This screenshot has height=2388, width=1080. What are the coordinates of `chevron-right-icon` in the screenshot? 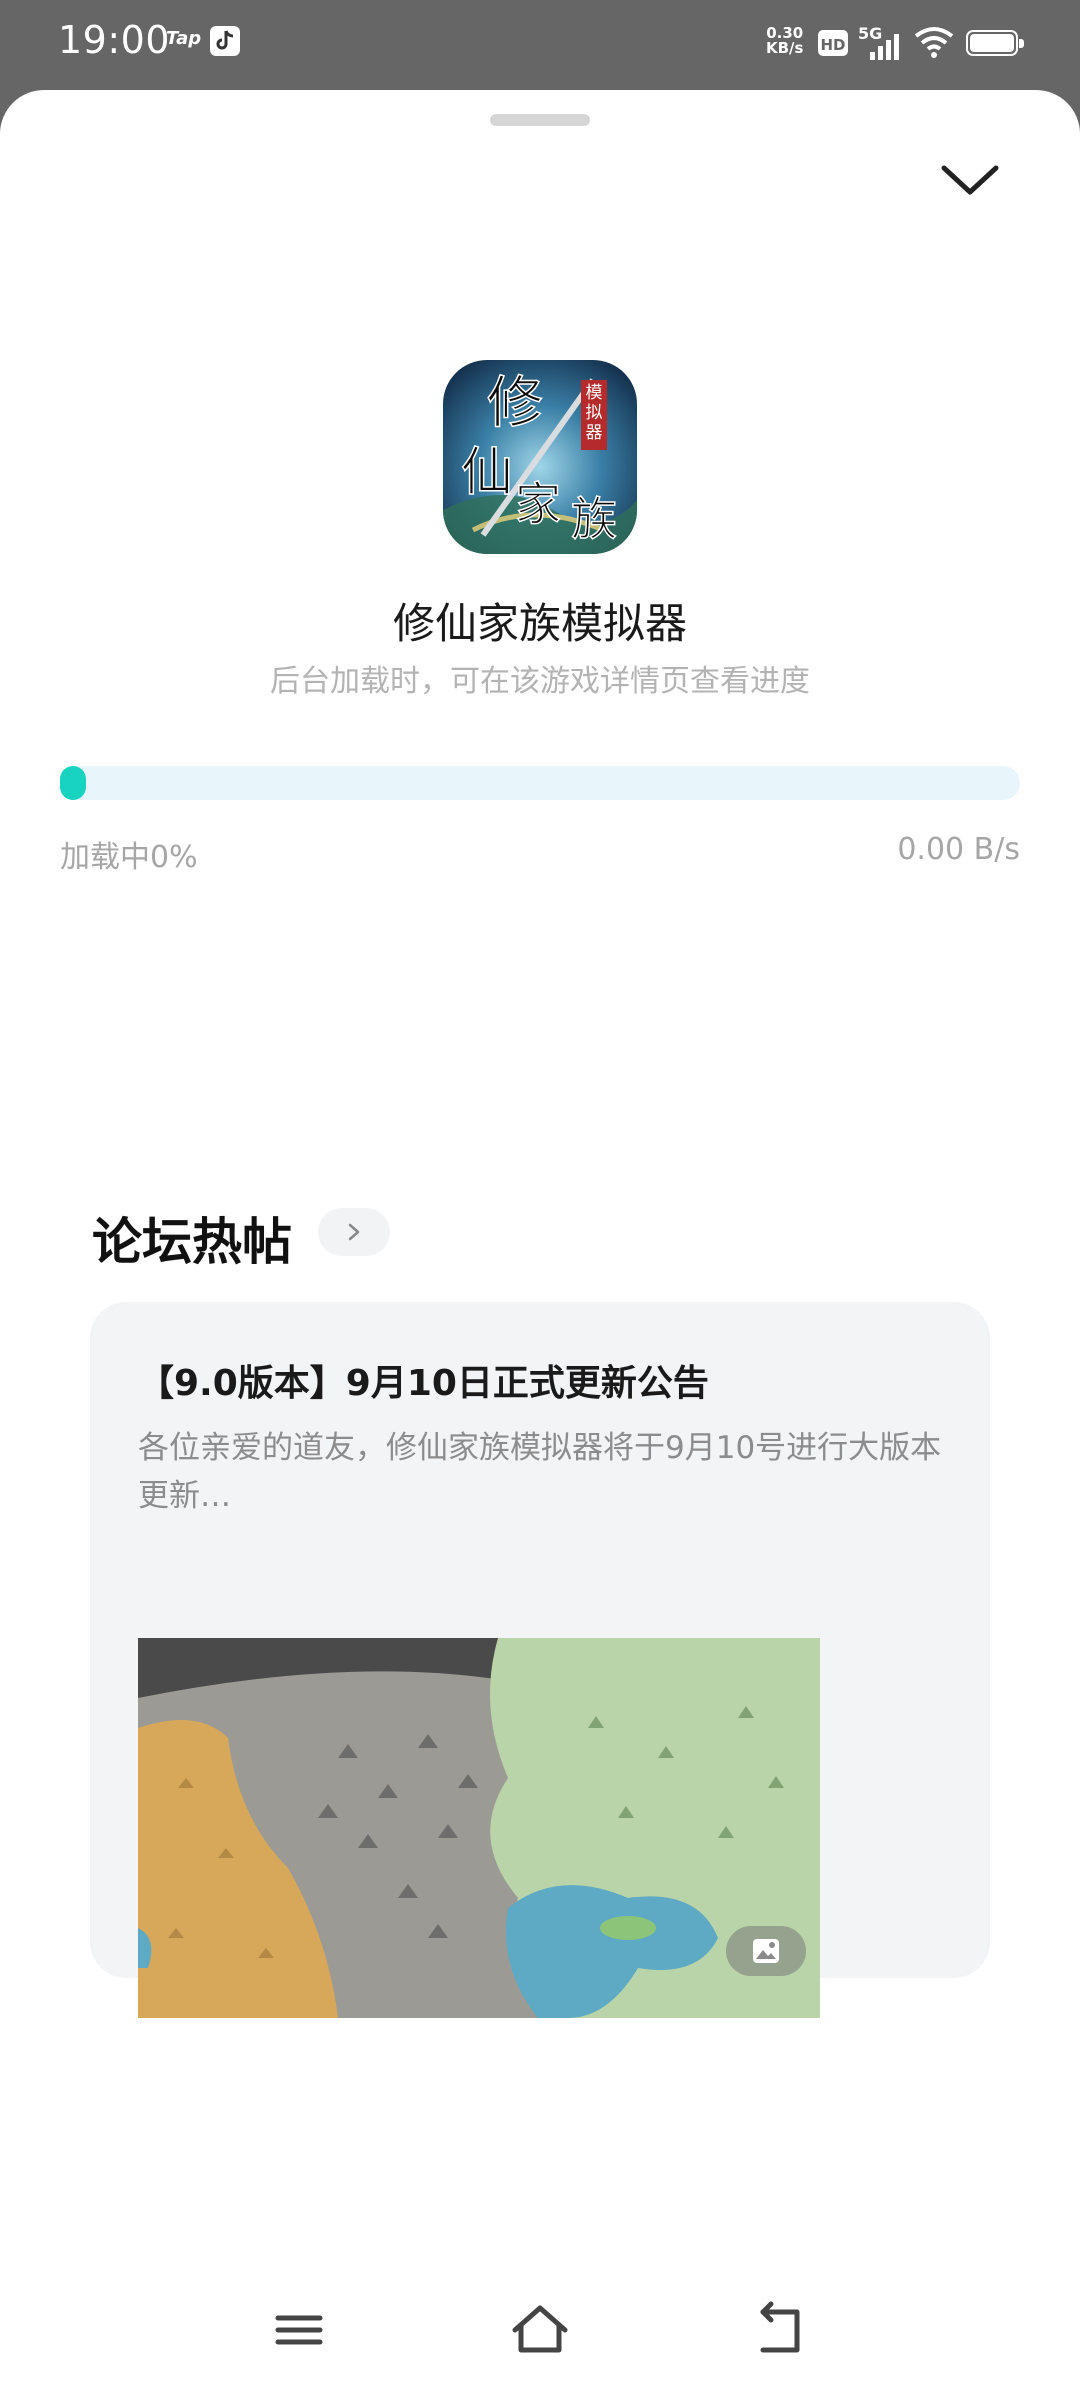 It's located at (354, 1232).